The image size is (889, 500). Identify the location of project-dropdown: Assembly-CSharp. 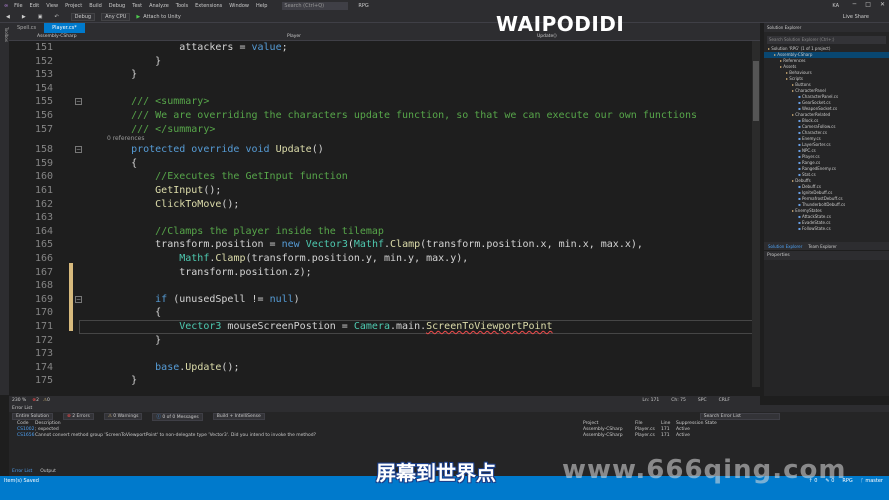
(134, 36).